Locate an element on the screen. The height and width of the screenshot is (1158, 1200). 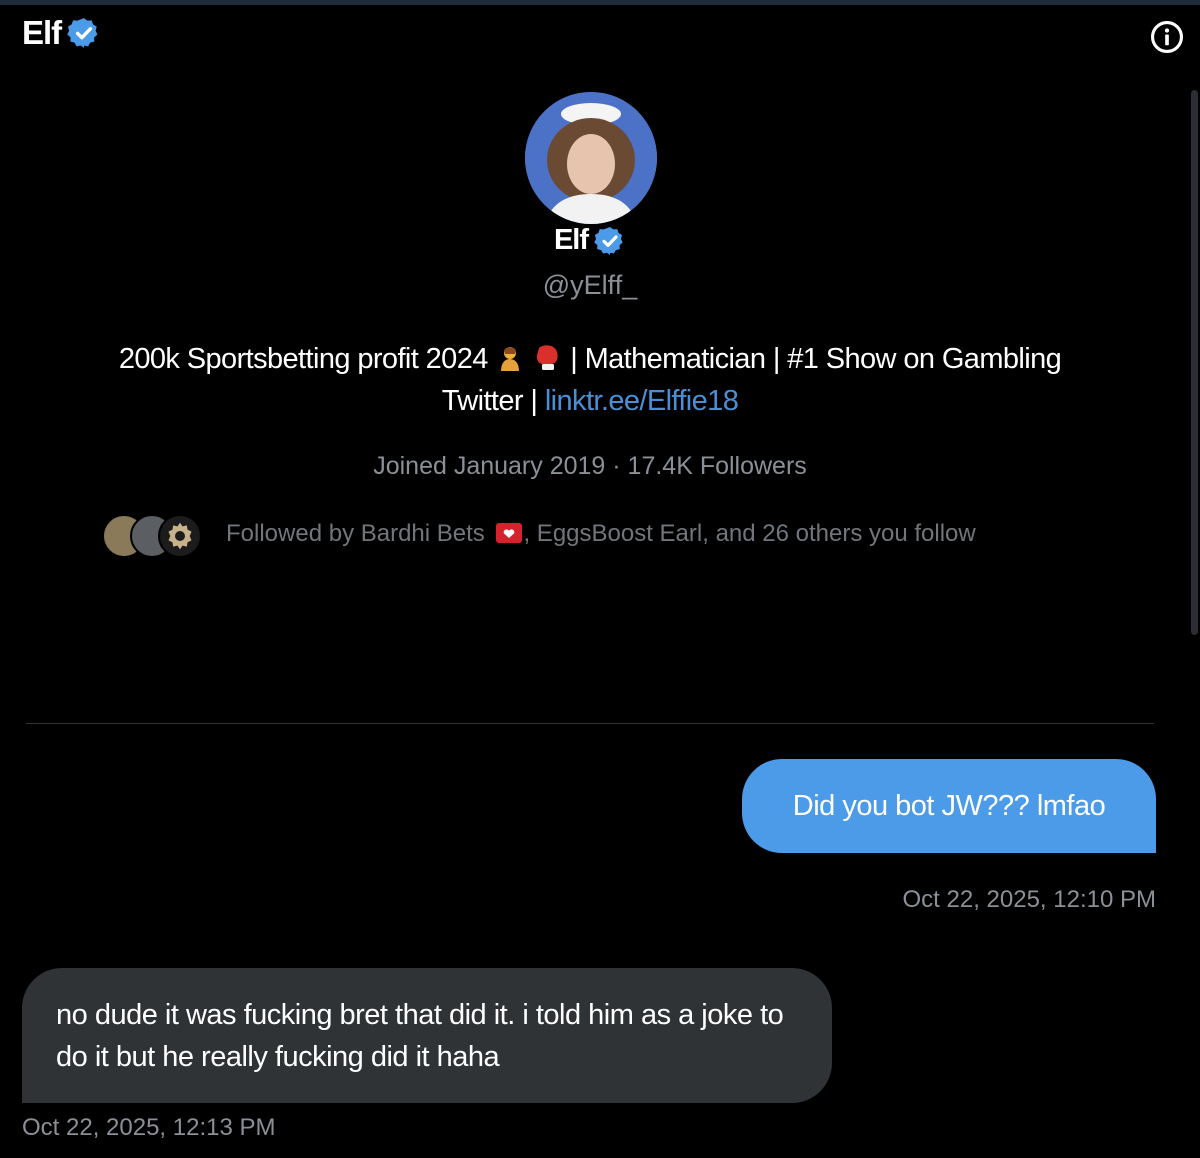
conversation-header: Elf is located at coordinates (61, 33).